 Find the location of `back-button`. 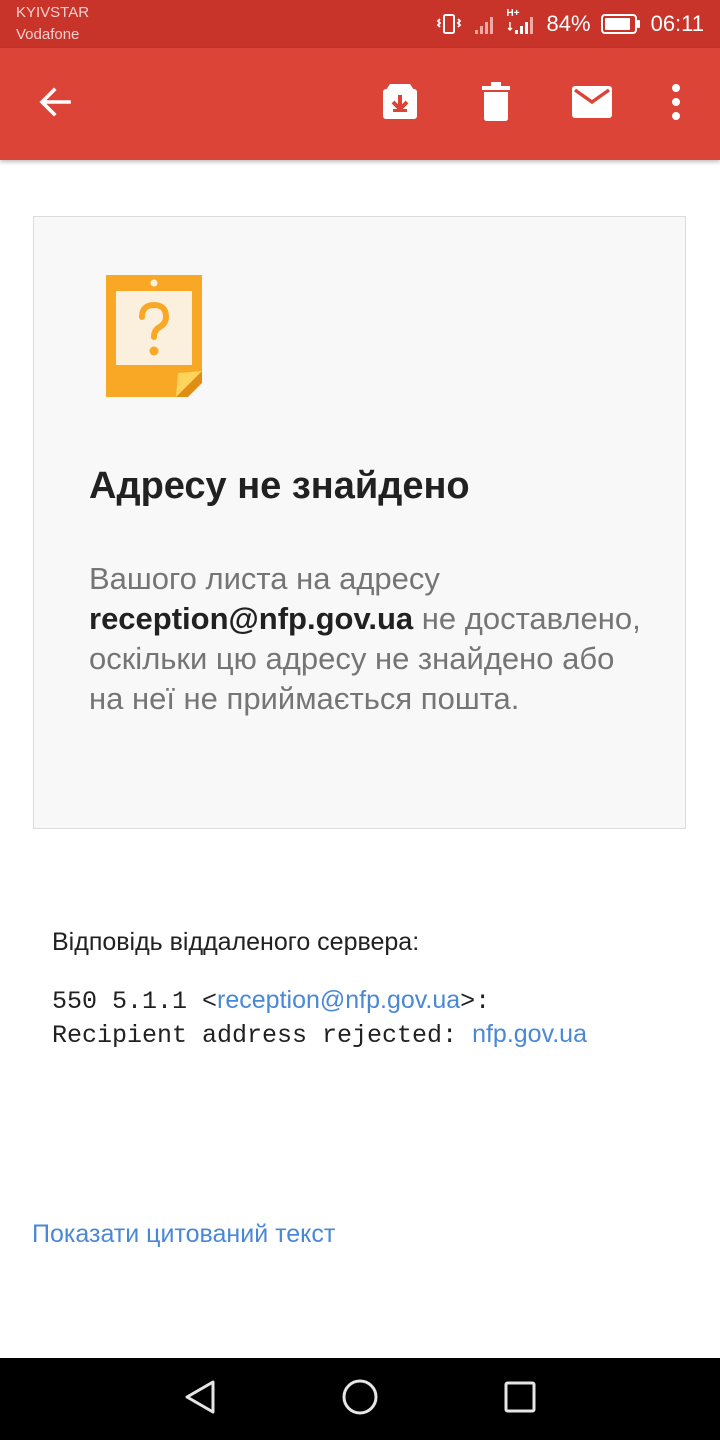

back-button is located at coordinates (55, 104).